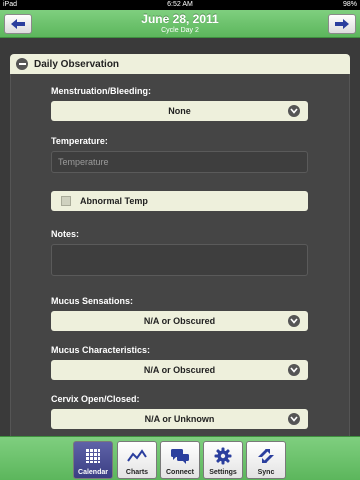 The image size is (360, 480). Describe the element at coordinates (180, 64) in the screenshot. I see `daily-observation-header: Daily Observation` at that location.